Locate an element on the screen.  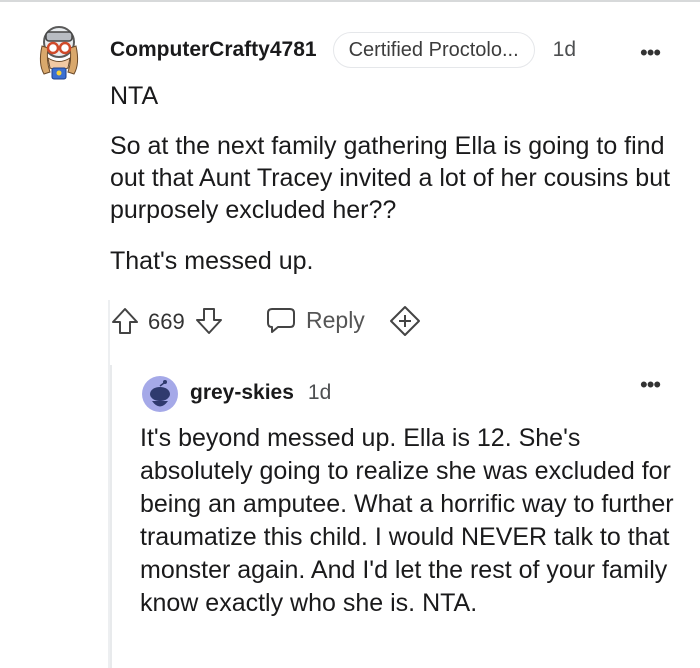
add-award-icon is located at coordinates (405, 321).